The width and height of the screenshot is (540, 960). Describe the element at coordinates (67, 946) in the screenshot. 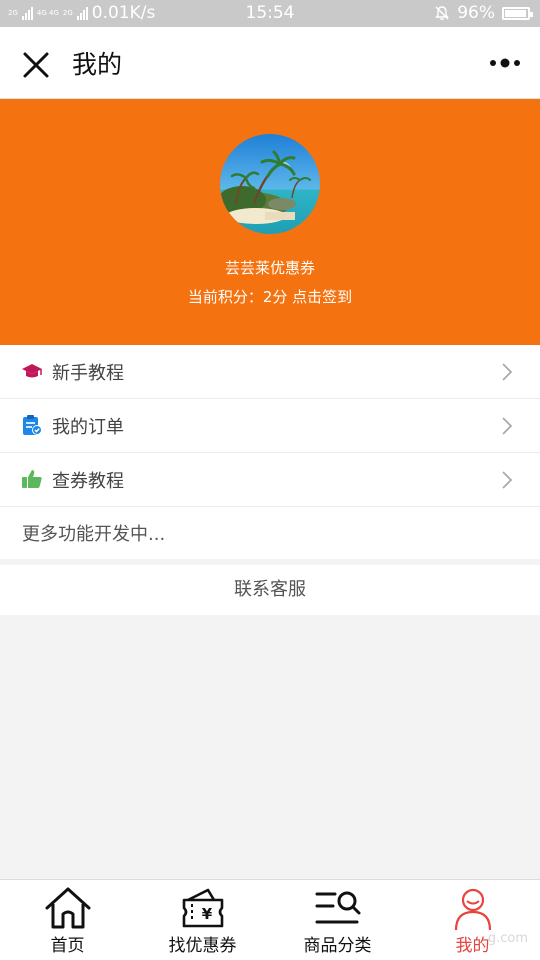

I see `tab-label: 首页` at that location.